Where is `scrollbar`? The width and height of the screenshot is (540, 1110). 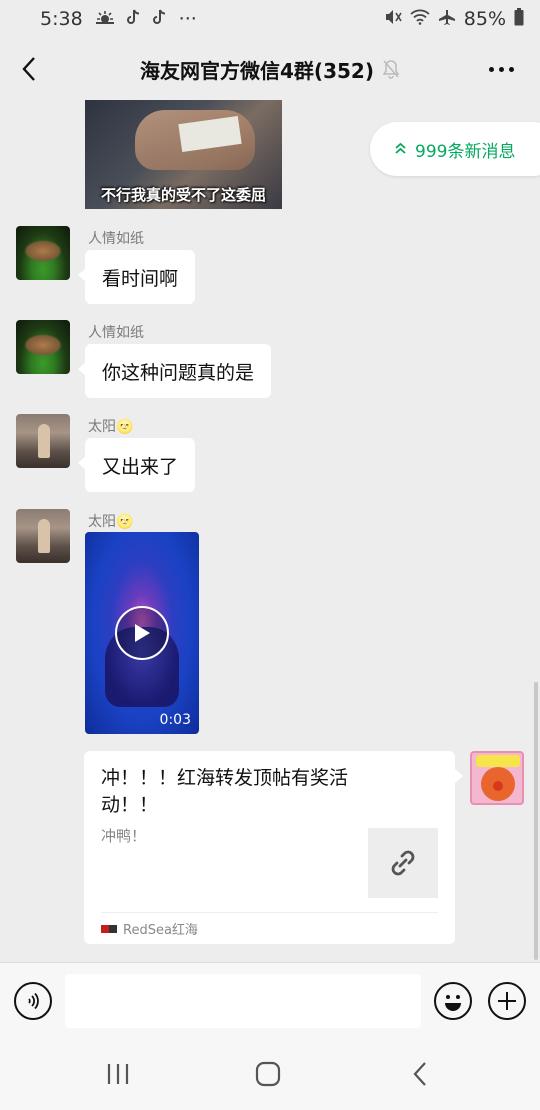
scrollbar is located at coordinates (536, 821).